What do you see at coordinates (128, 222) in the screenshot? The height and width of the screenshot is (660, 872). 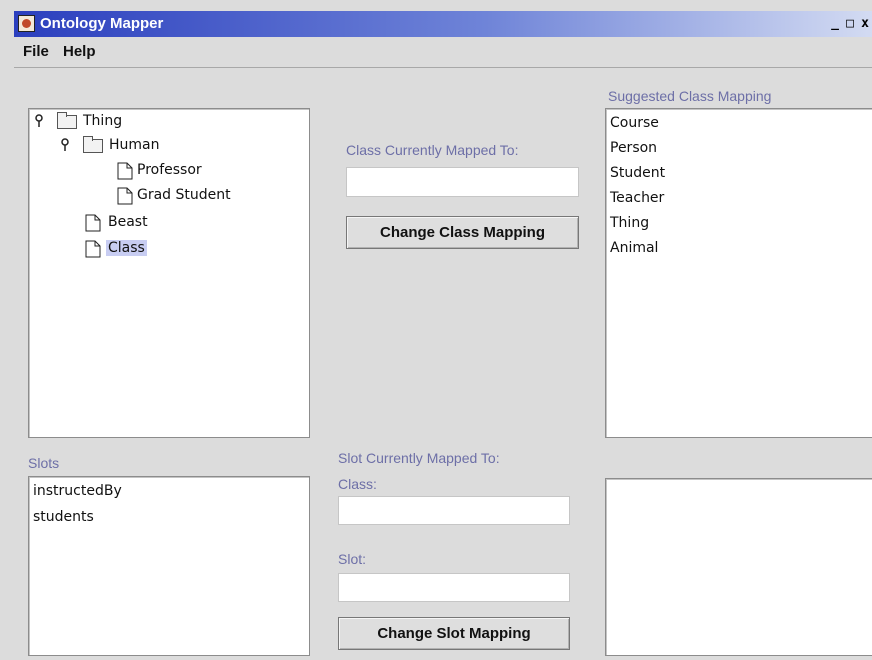 I see `tree-node-label: Beast` at bounding box center [128, 222].